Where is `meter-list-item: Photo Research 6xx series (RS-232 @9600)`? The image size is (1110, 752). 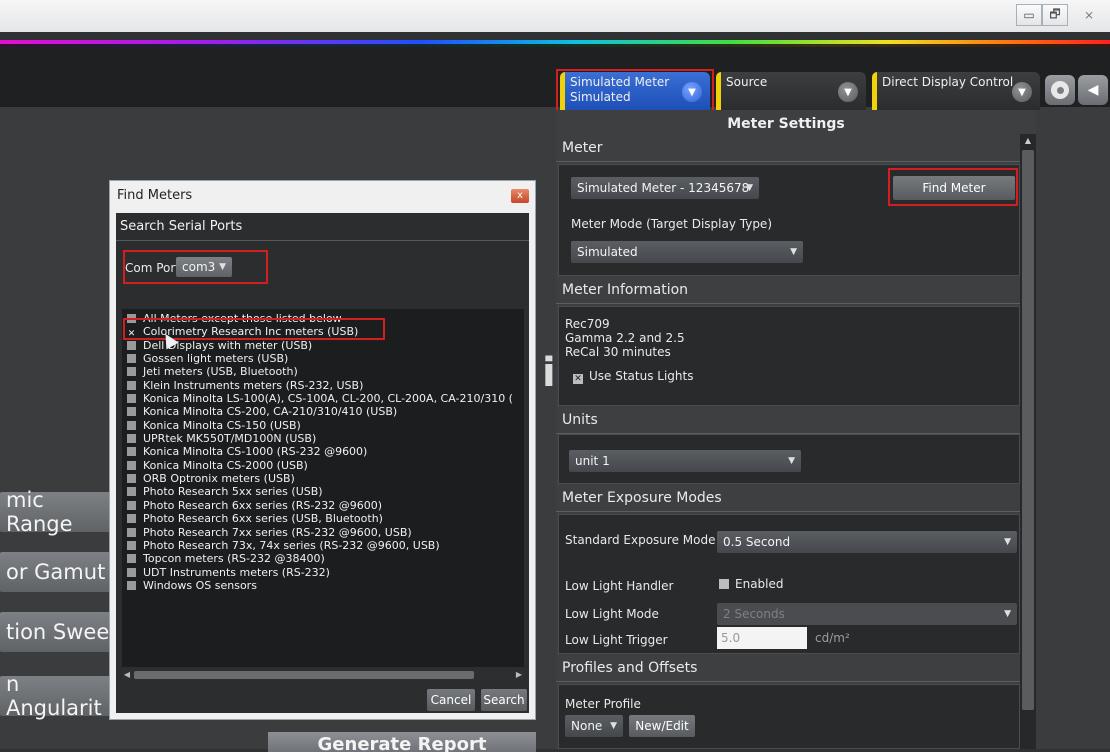
meter-list-item: Photo Research 6xx series (RS-232 @9600) is located at coordinates (325, 505).